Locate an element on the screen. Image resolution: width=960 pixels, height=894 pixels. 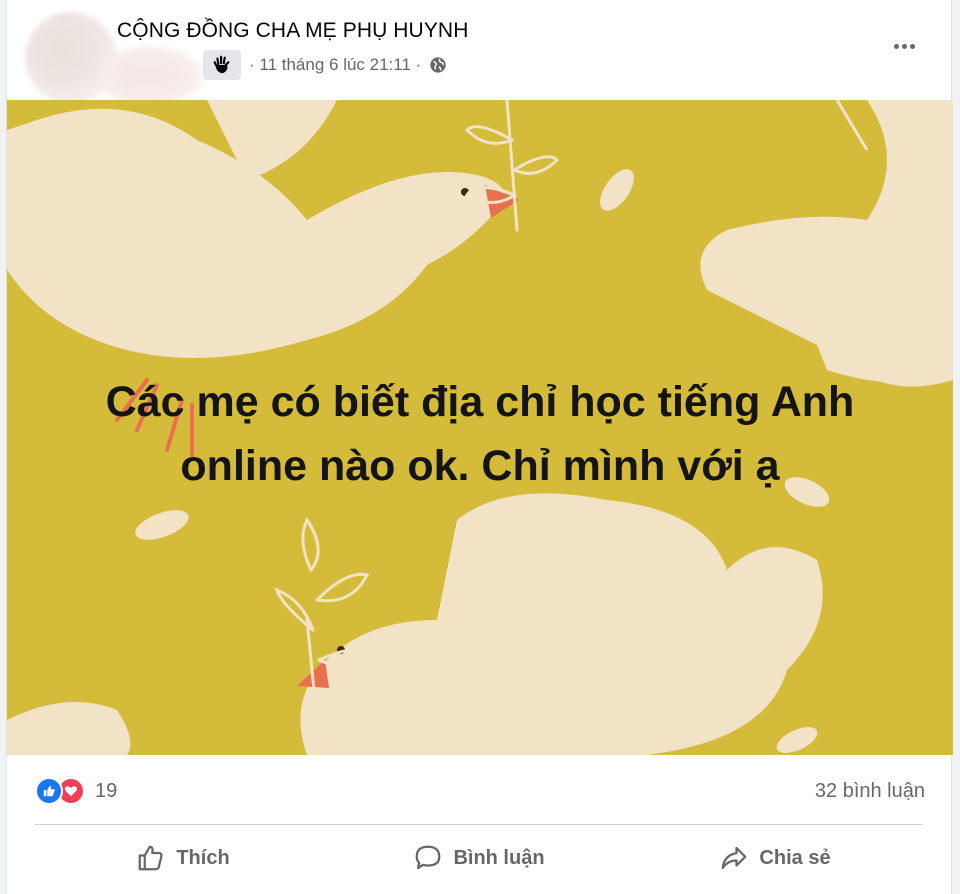
comment-bubble-icon is located at coordinates (428, 857).